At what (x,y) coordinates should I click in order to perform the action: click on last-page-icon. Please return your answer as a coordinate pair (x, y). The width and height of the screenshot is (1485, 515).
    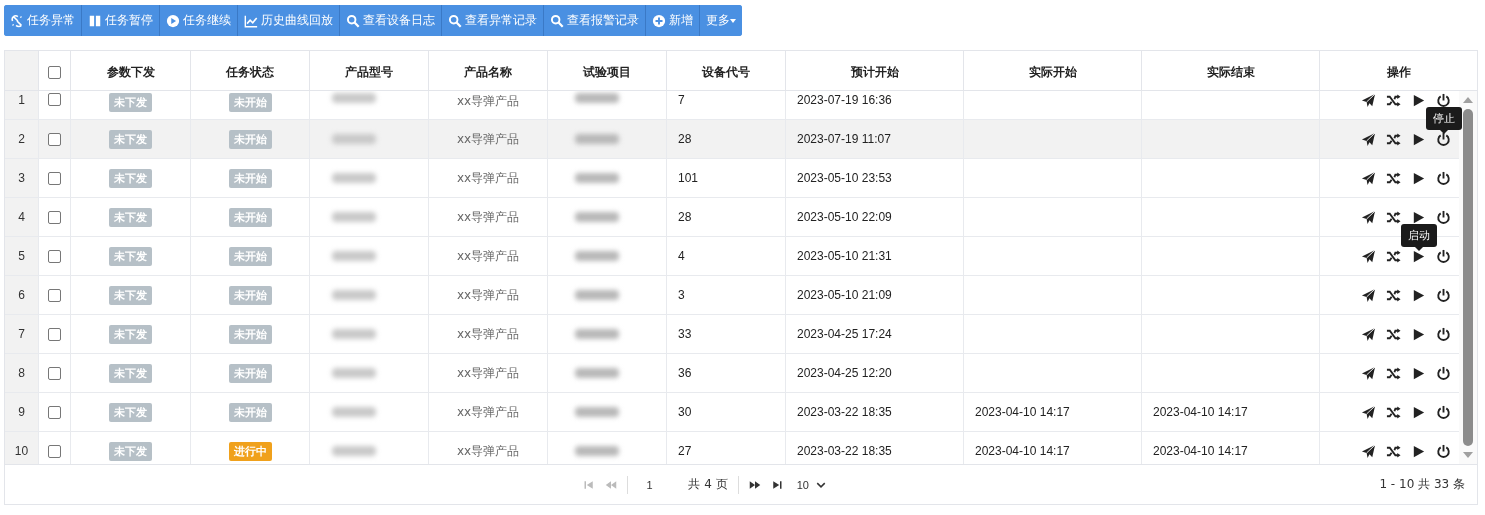
    Looking at the image, I should click on (776, 484).